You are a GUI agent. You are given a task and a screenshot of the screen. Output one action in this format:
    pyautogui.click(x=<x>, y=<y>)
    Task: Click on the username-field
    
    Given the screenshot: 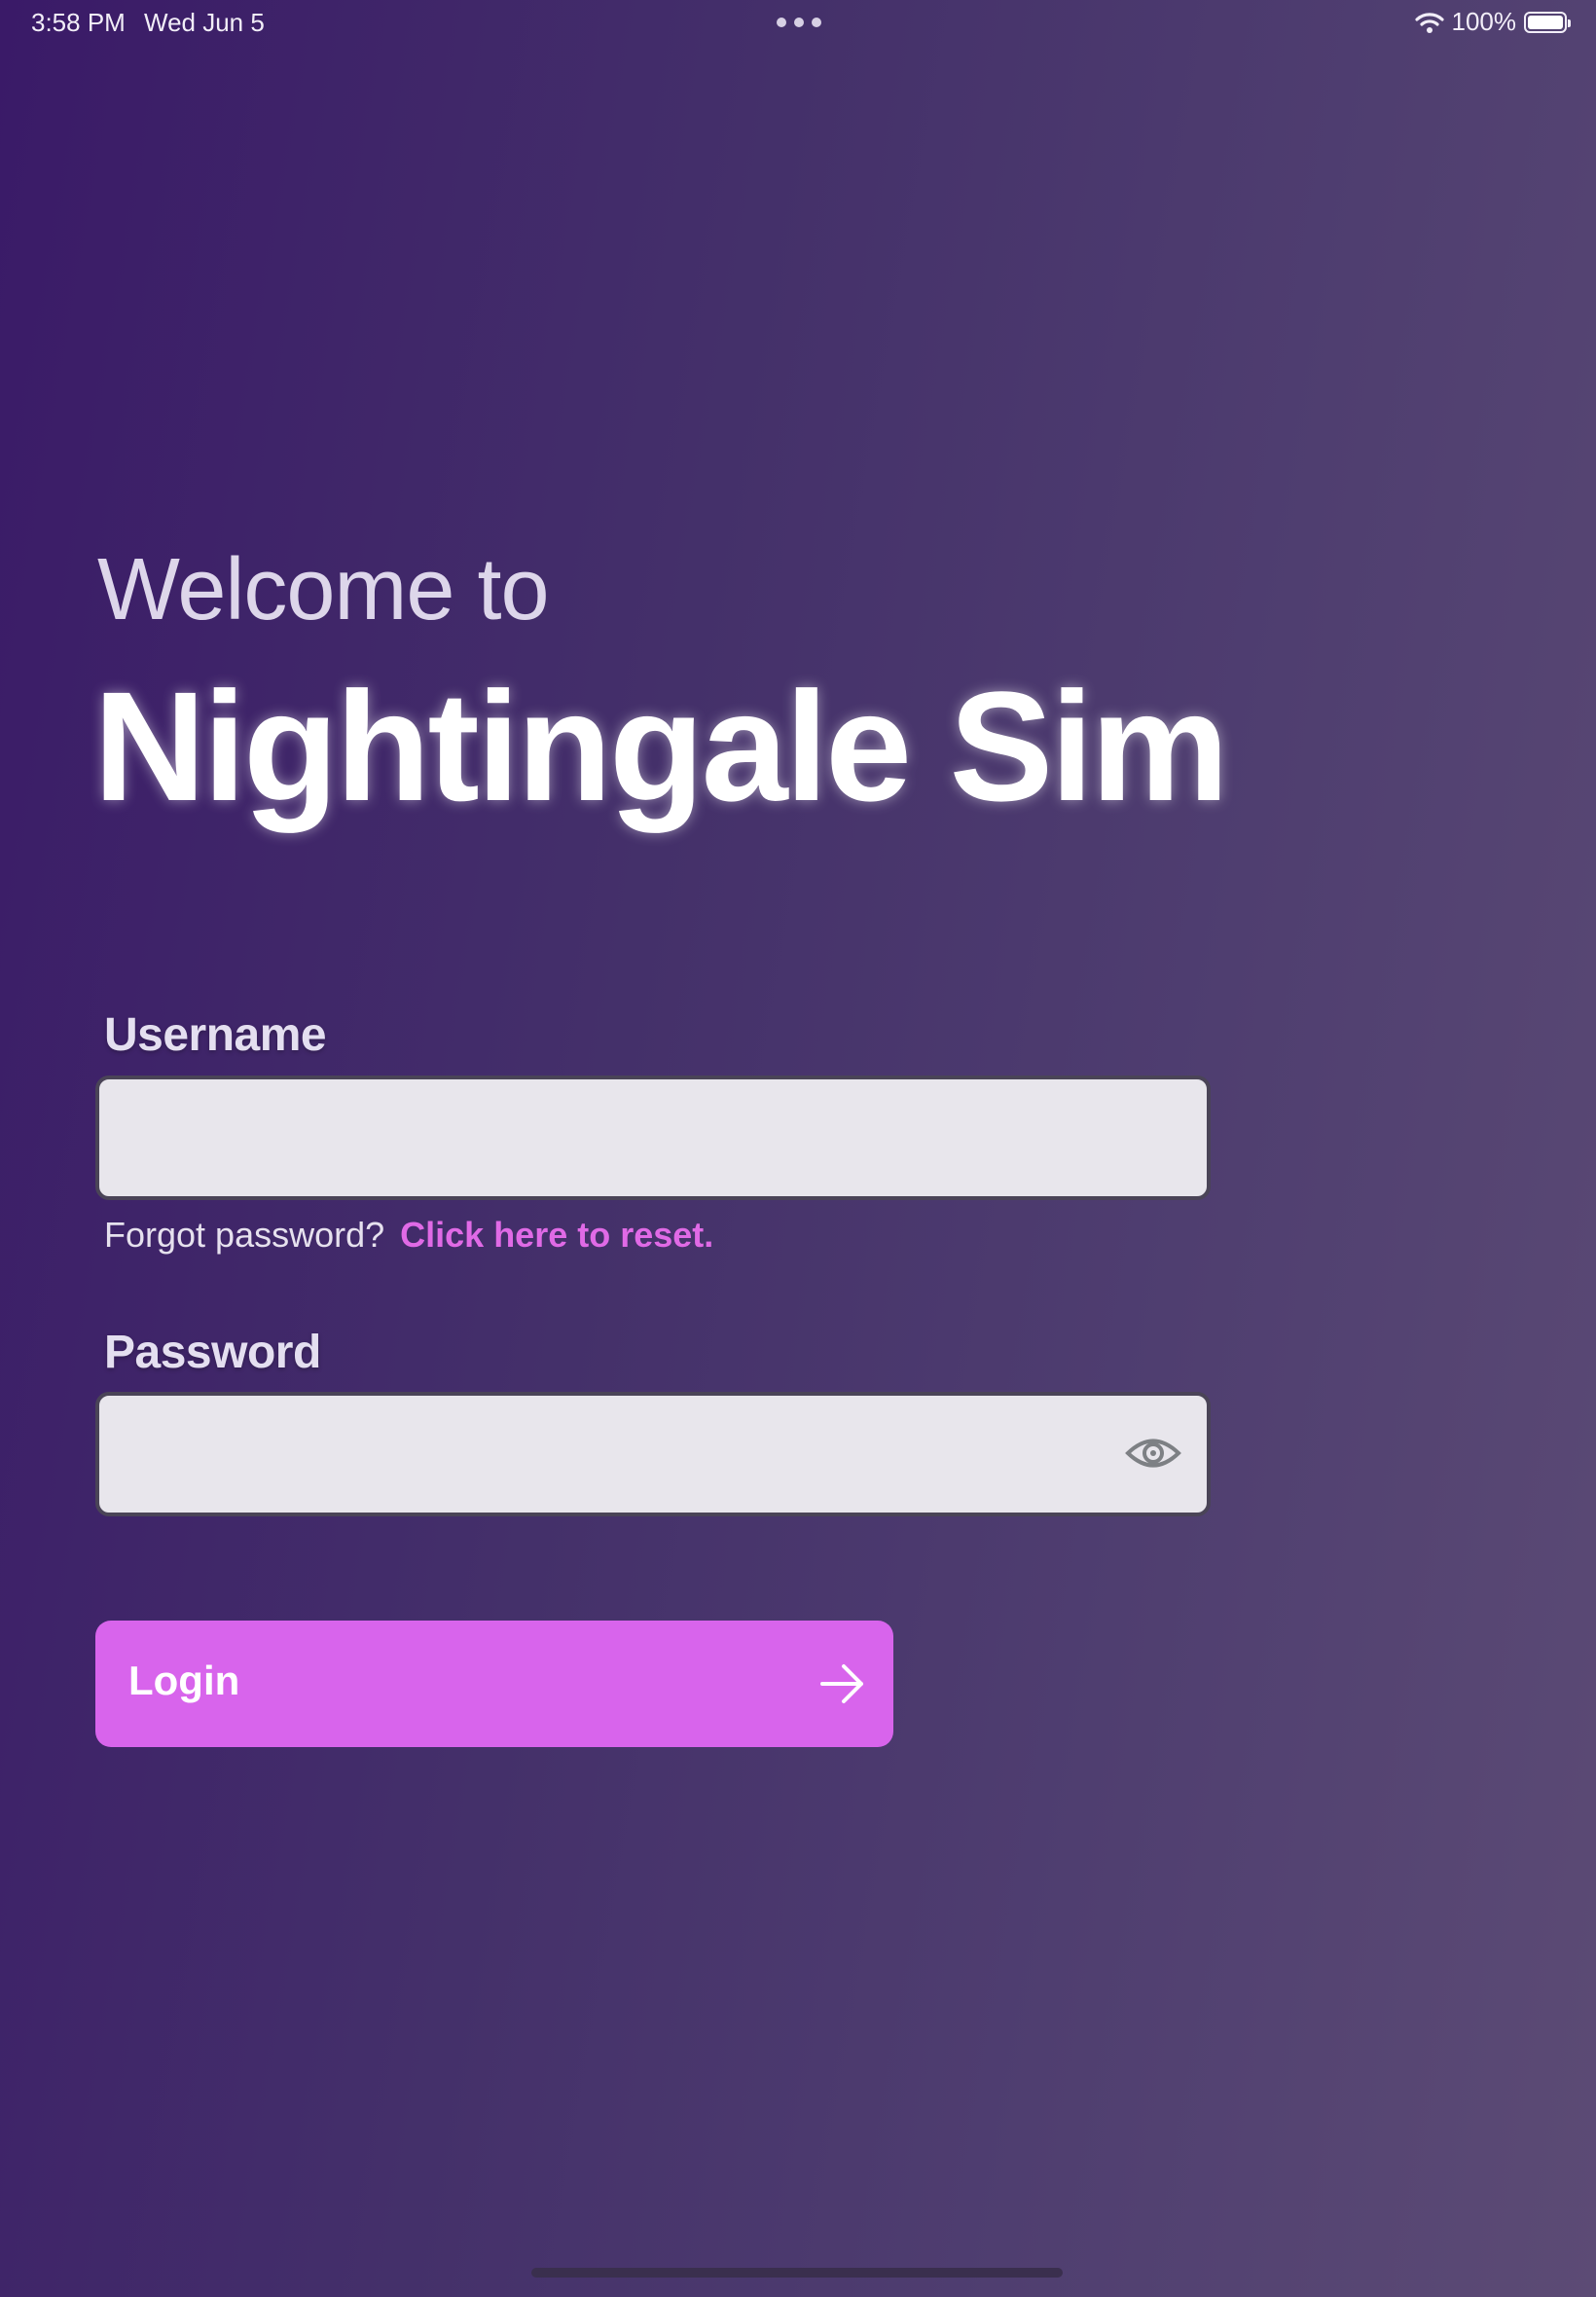 What is the action you would take?
    pyautogui.click(x=653, y=1138)
    